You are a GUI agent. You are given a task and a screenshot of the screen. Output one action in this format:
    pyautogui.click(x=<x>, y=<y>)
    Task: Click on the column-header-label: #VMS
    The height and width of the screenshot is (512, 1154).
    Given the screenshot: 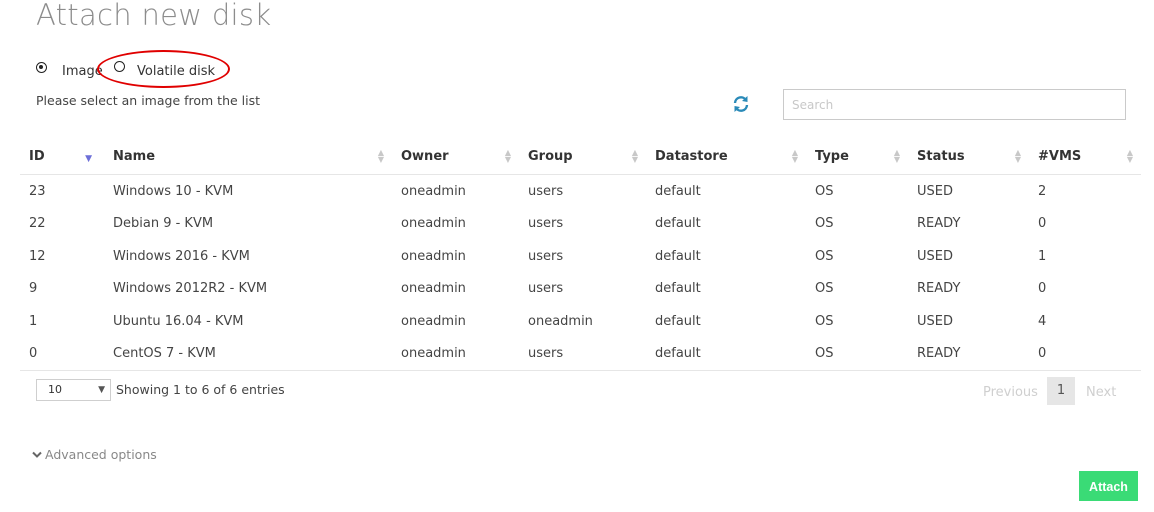 What is the action you would take?
    pyautogui.click(x=1060, y=156)
    